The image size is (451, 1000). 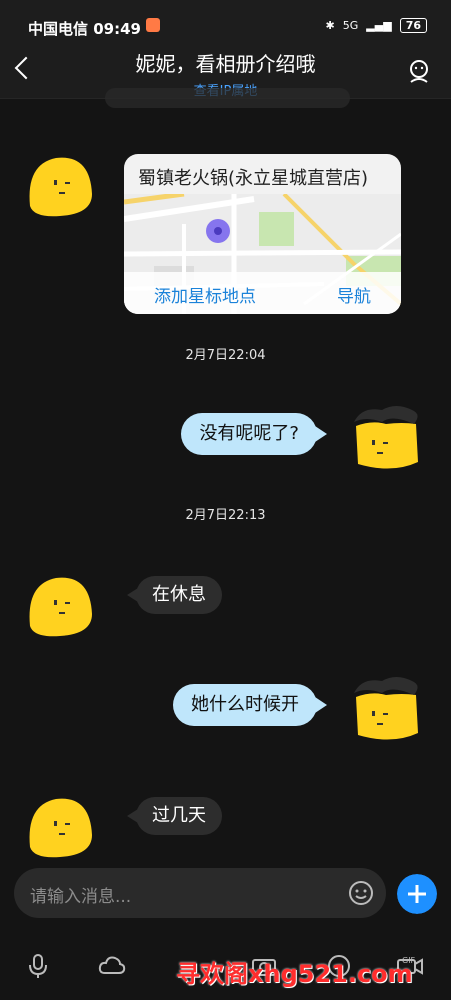 I want to click on plus-icon, so click(x=417, y=894).